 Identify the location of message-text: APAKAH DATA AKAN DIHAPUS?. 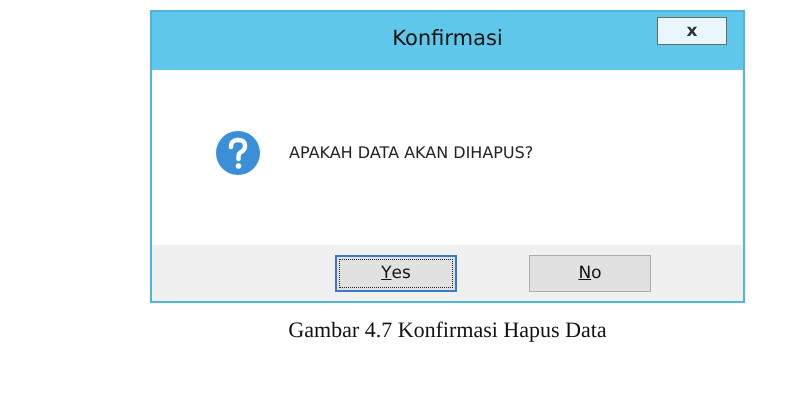
(411, 152).